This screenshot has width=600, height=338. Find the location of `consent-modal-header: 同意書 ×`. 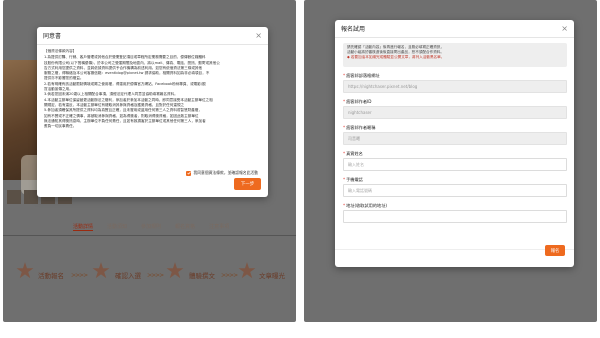

consent-modal-header: 同意書 × is located at coordinates (152, 36).